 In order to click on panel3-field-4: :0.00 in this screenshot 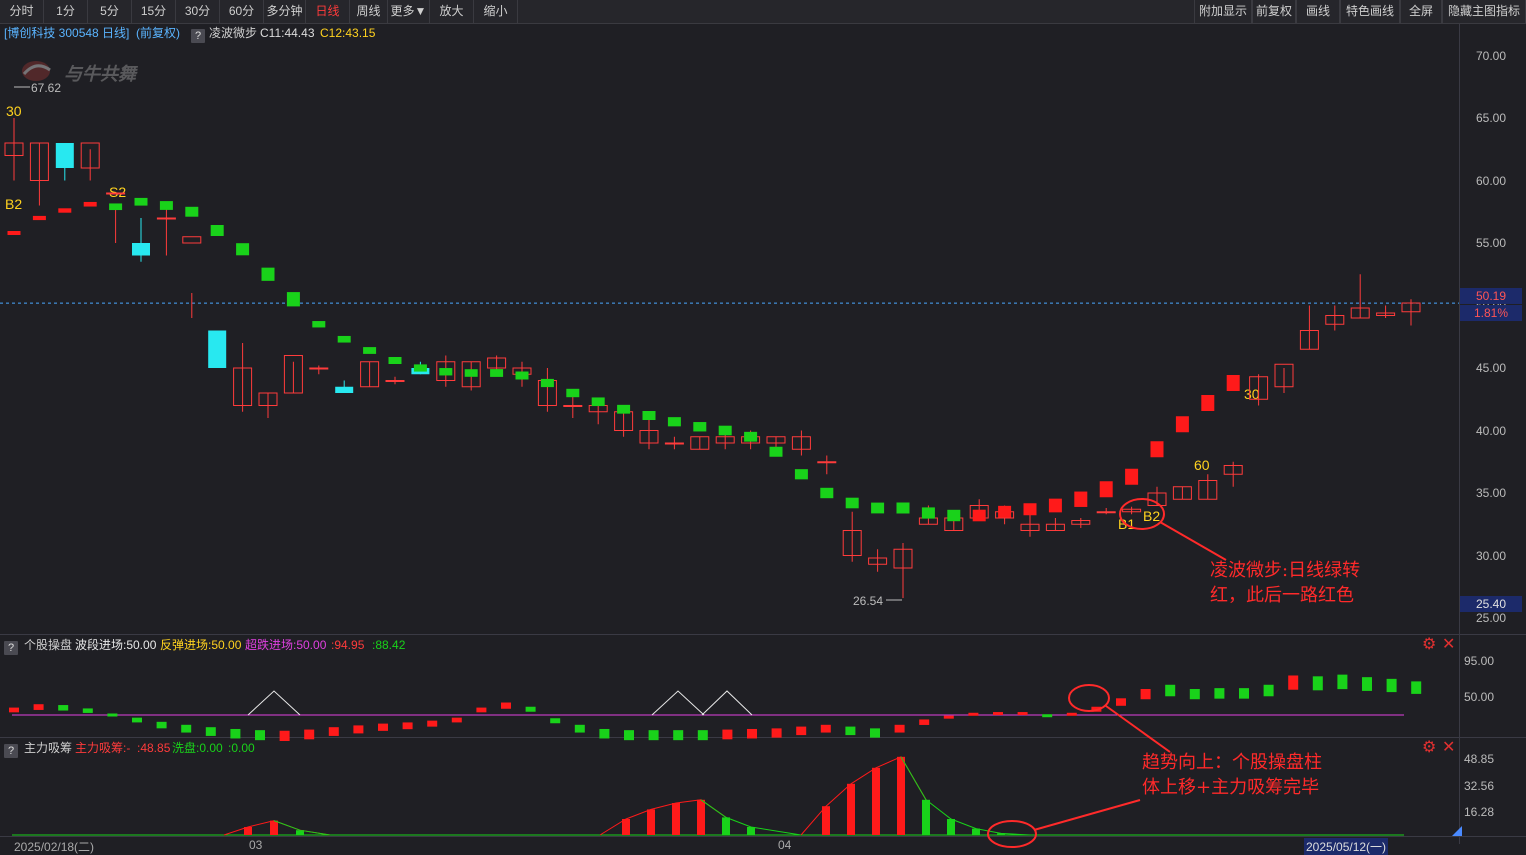, I will do `click(241, 748)`.